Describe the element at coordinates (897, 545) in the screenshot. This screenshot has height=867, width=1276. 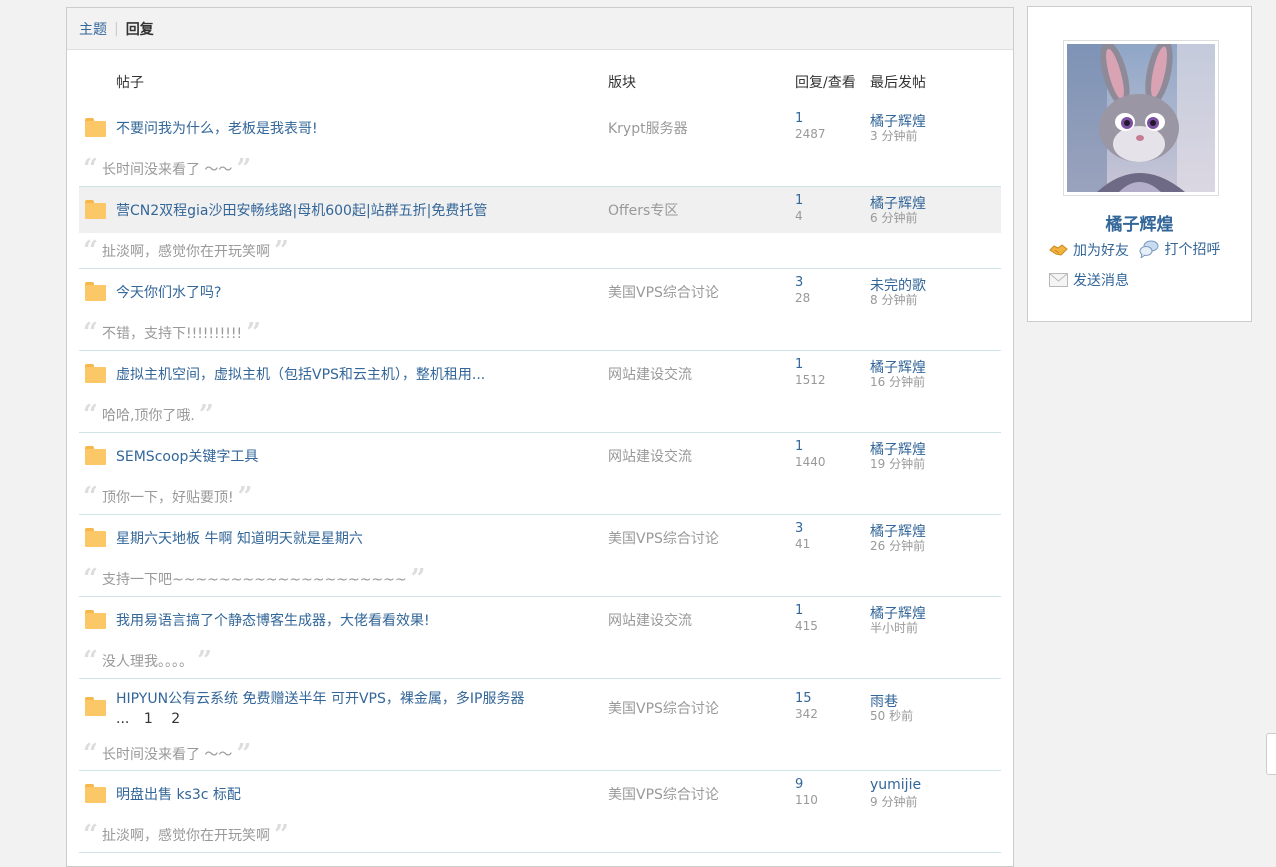
I see `thread-last-time: 26 分钟前` at that location.